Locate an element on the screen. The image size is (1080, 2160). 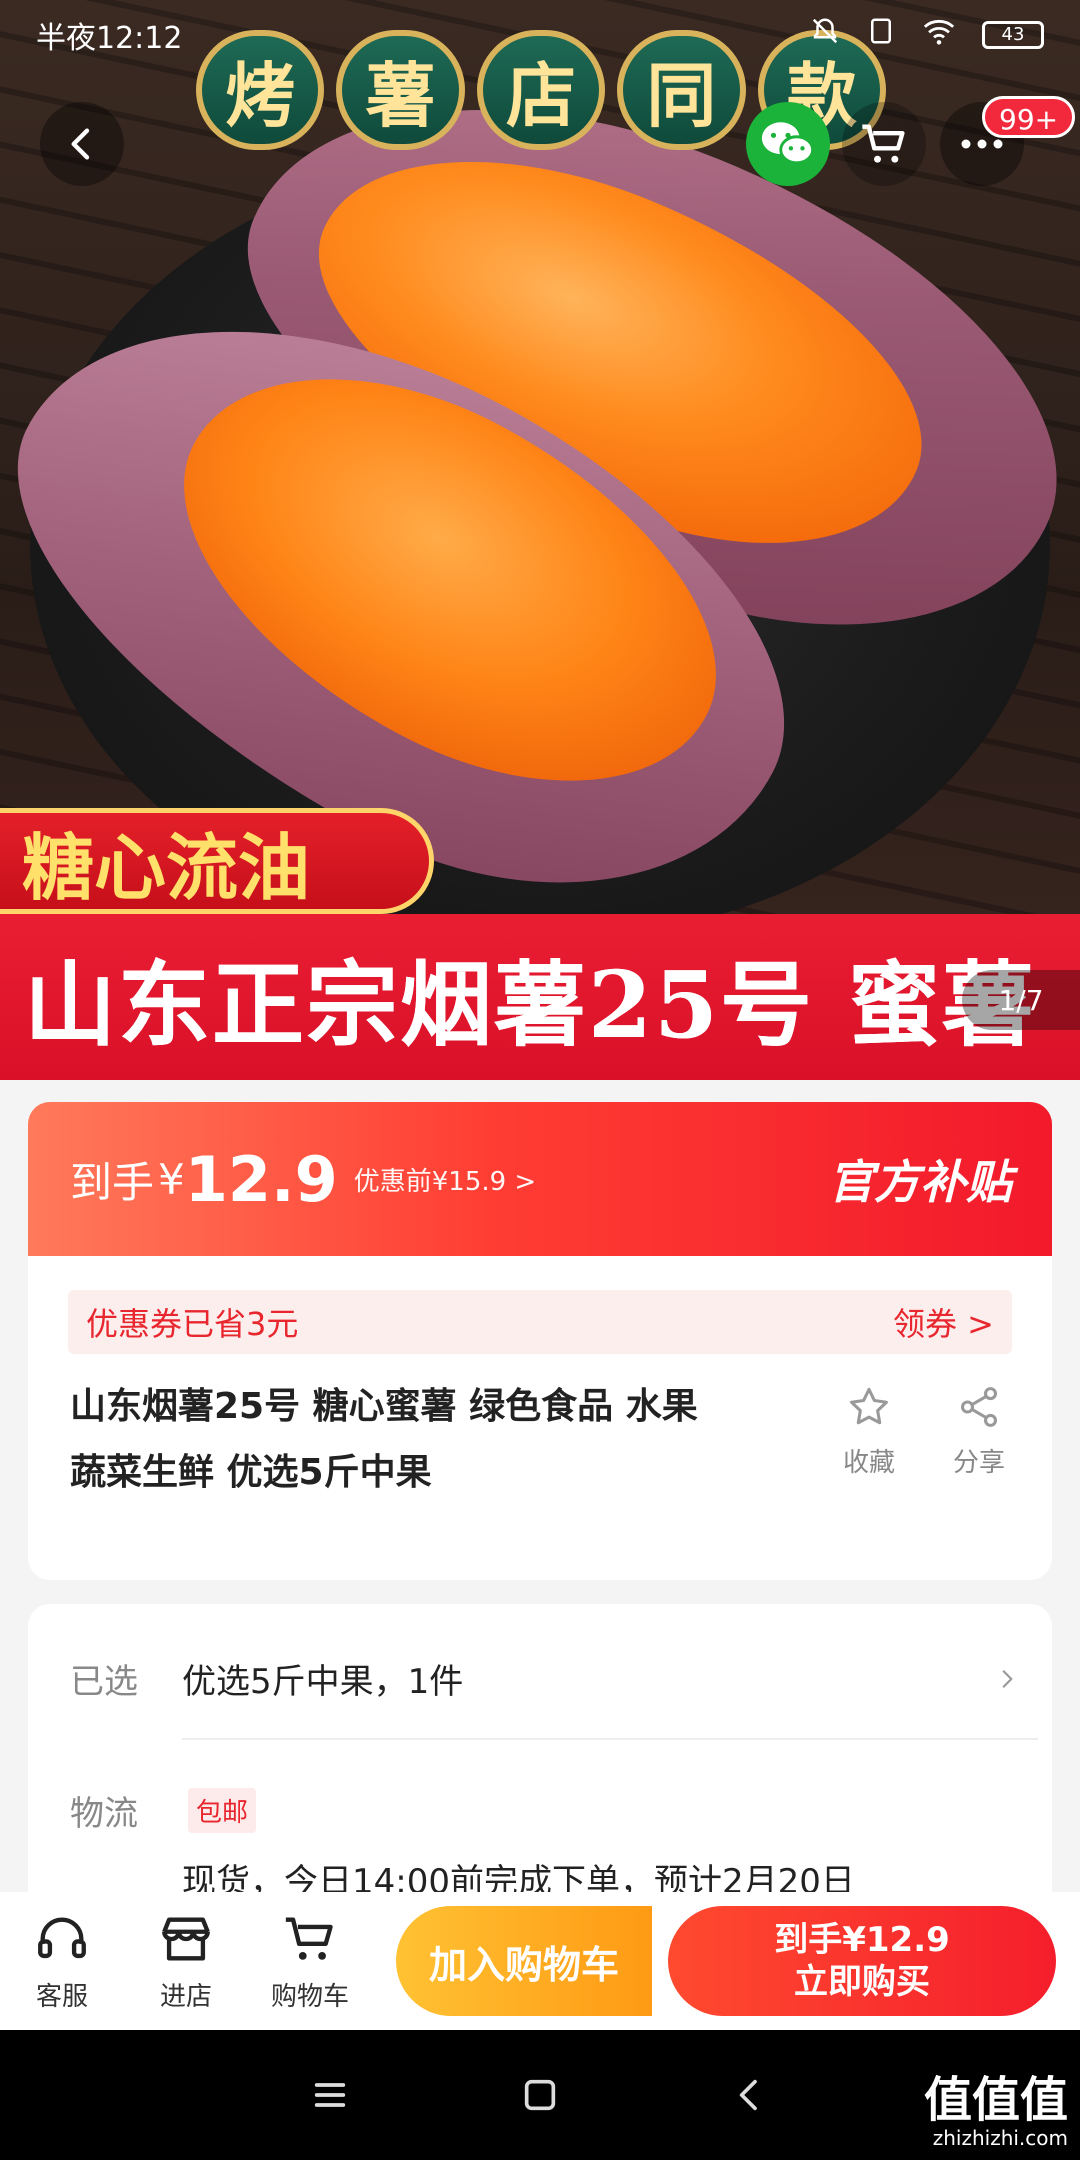
price-value: 12.9 is located at coordinates (261, 1179).